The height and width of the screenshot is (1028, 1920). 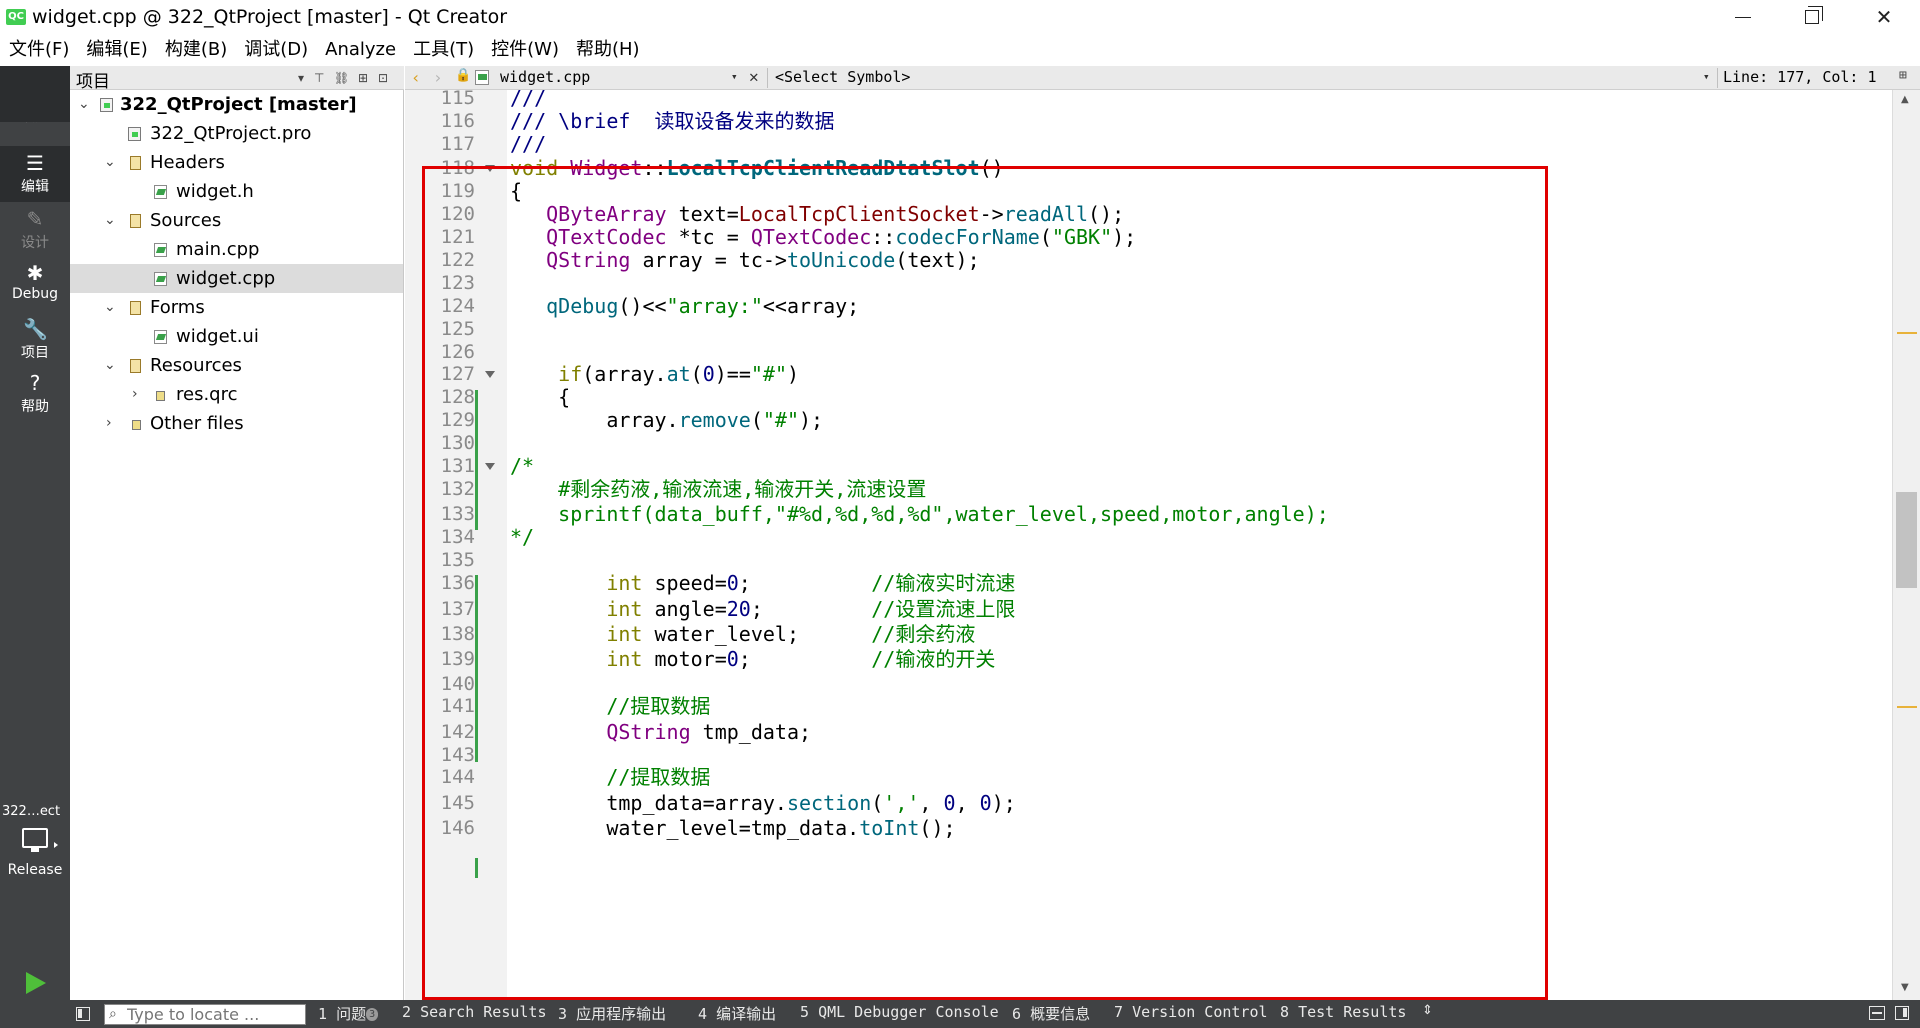 I want to click on view-dropdown-arrow-icon: ▾, so click(x=301, y=78).